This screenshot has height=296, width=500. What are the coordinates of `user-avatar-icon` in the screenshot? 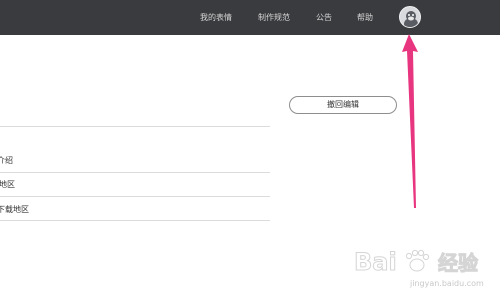 It's located at (410, 17).